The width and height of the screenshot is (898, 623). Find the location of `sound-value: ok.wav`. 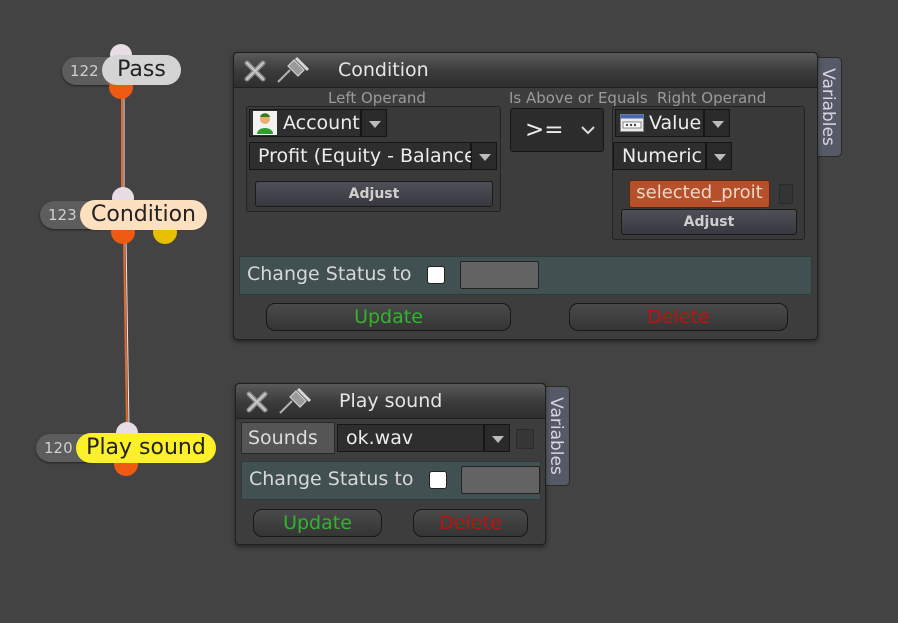

sound-value: ok.wav is located at coordinates (380, 438).